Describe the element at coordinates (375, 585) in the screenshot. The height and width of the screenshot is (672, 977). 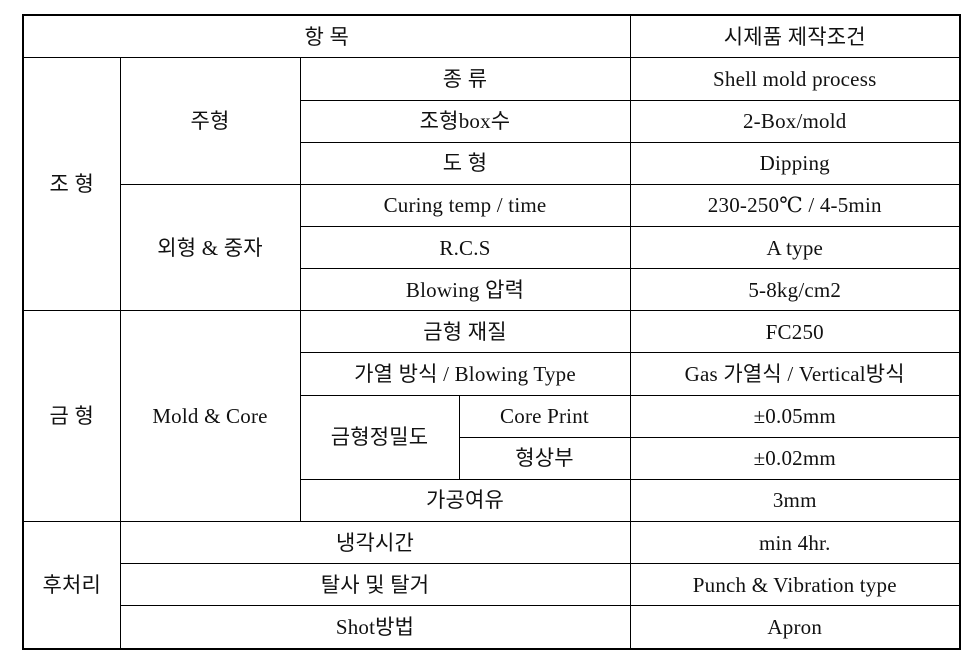
I see `item-label-cell: 탈사 및 탈거` at that location.